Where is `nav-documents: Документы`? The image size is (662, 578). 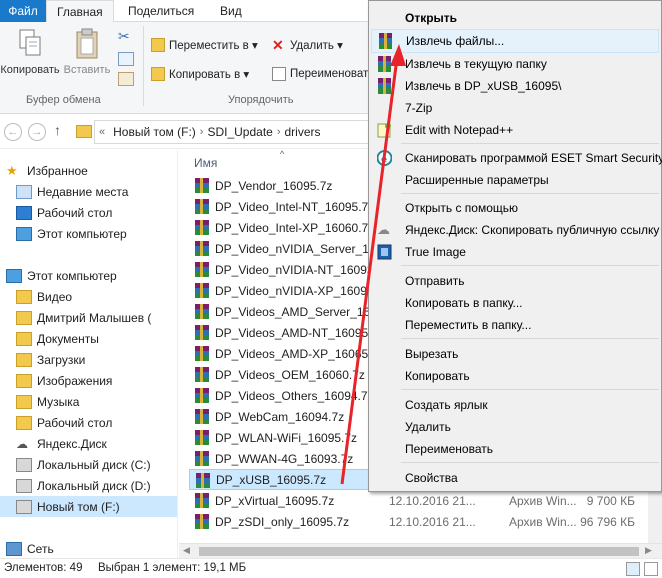
nav-documents: Документы is located at coordinates (57, 338).